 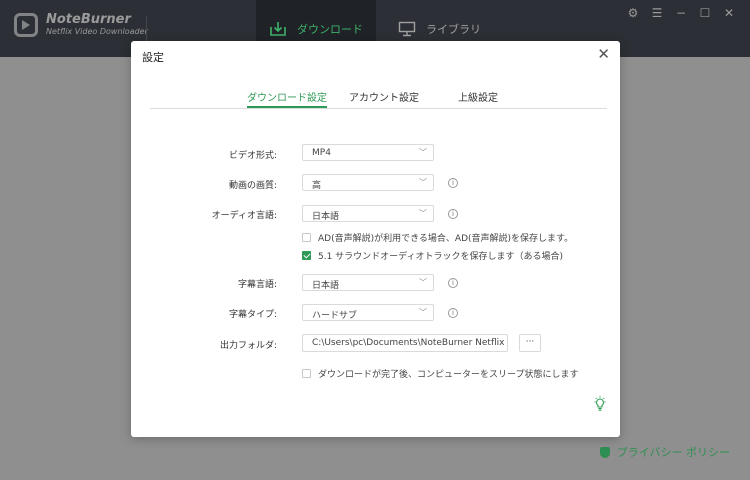 What do you see at coordinates (321, 153) in the screenshot?
I see `video-format-value: MP4` at bounding box center [321, 153].